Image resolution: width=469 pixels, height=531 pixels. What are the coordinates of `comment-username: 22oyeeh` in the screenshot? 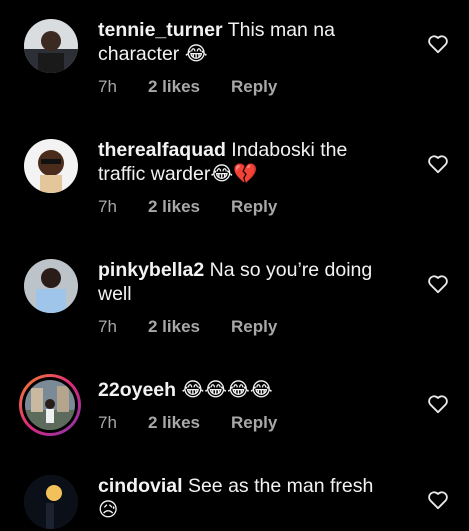 It's located at (137, 390).